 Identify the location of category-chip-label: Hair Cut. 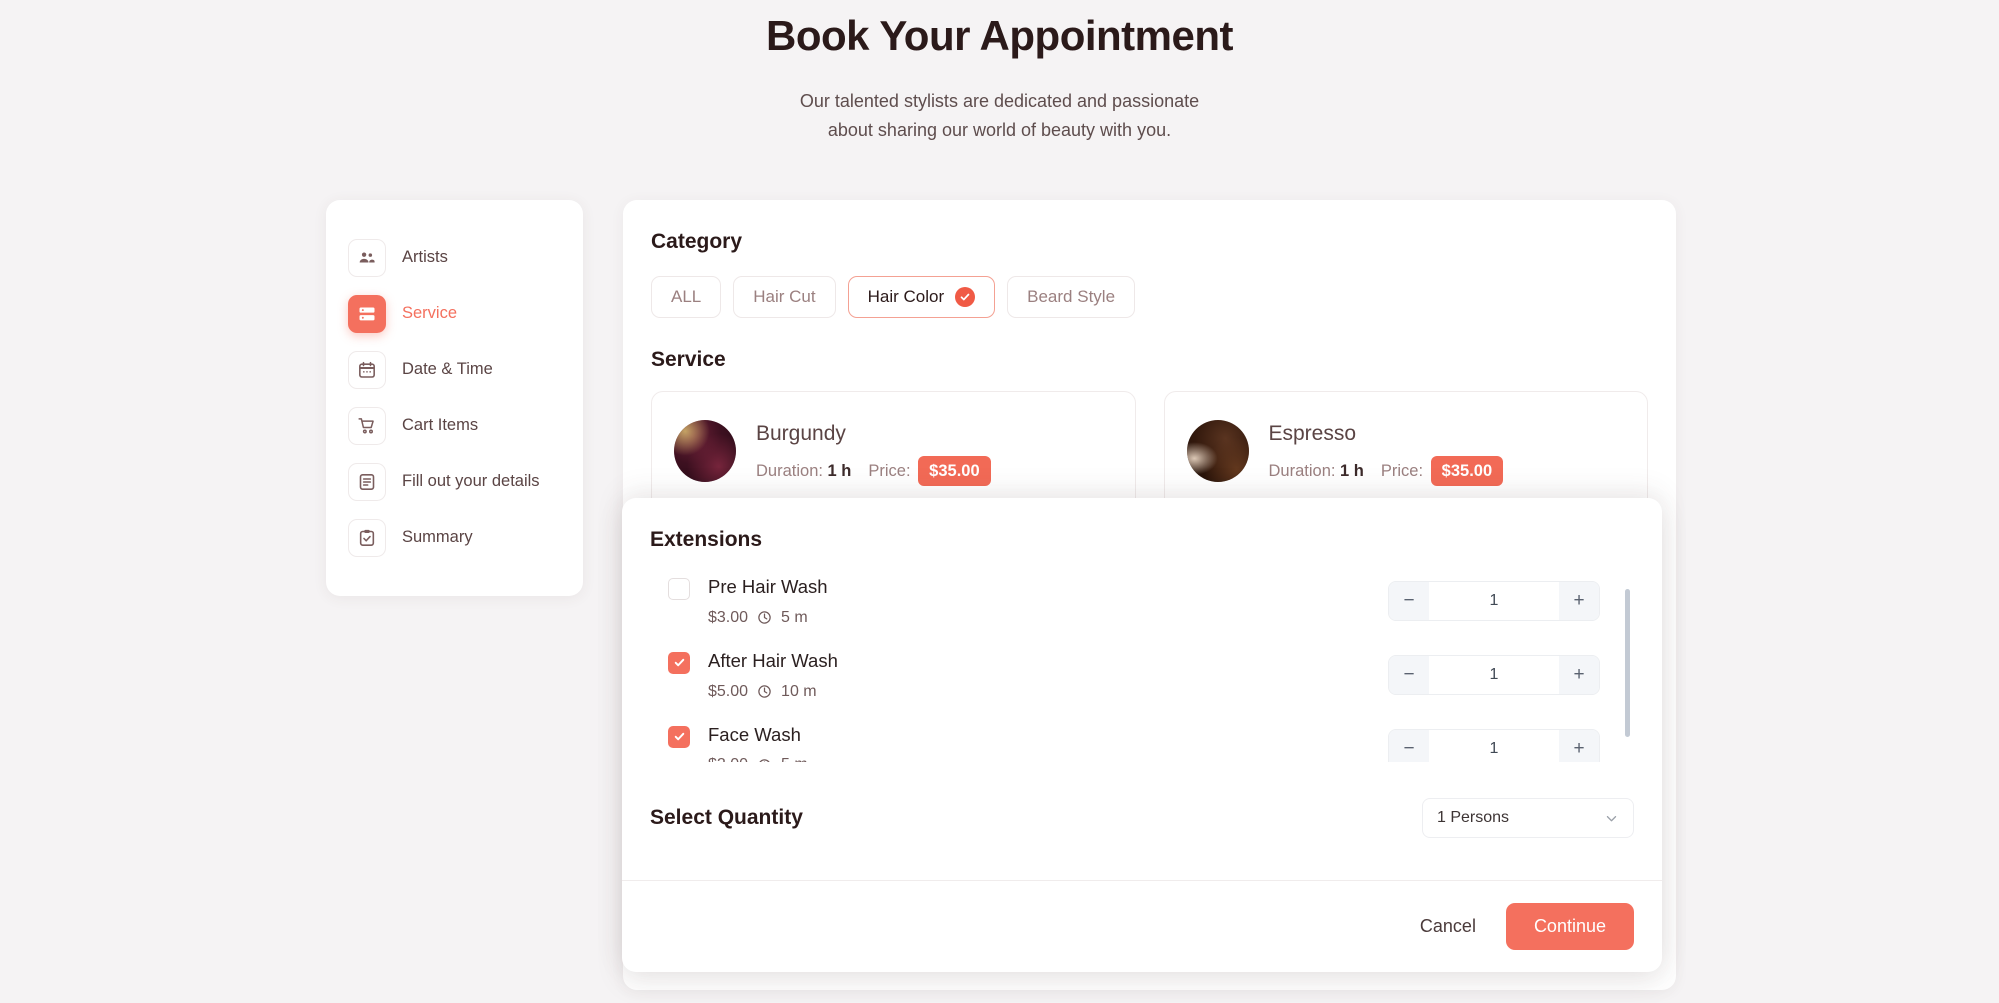
(784, 296).